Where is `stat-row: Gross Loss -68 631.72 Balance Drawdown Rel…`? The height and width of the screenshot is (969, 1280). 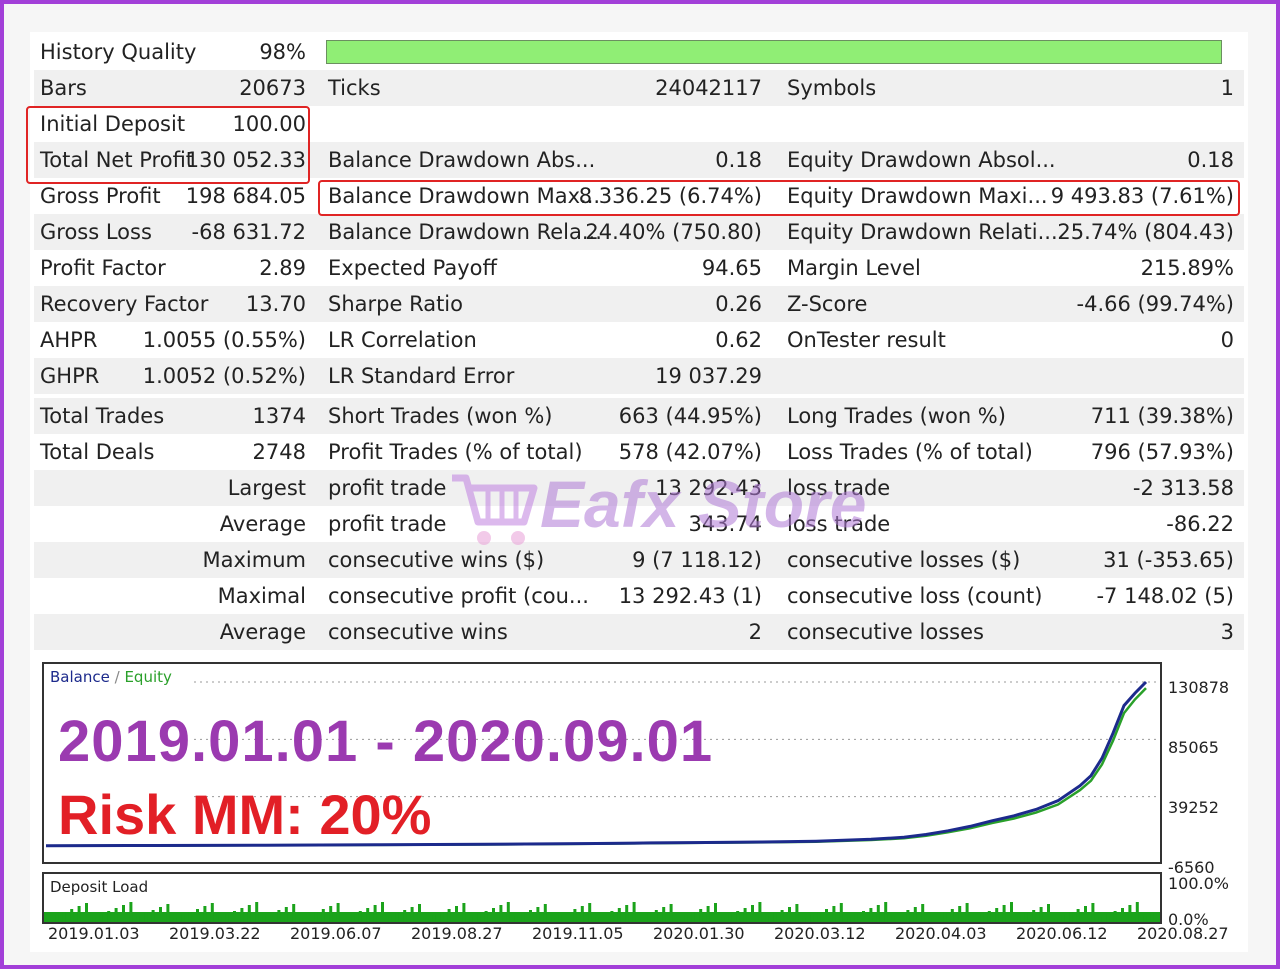 stat-row: Gross Loss -68 631.72 Balance Drawdown Rel… is located at coordinates (639, 232).